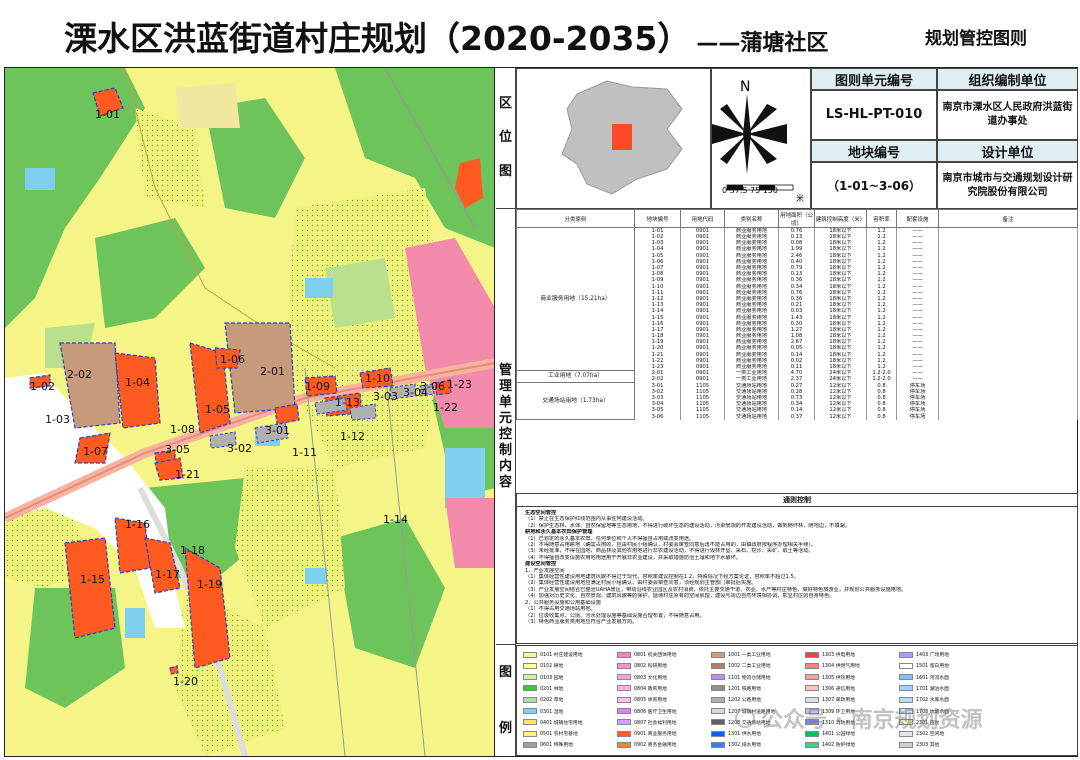 This screenshot has width=1080, height=760. Describe the element at coordinates (239, 448) in the screenshot. I see `svg-text: 3-02` at that location.